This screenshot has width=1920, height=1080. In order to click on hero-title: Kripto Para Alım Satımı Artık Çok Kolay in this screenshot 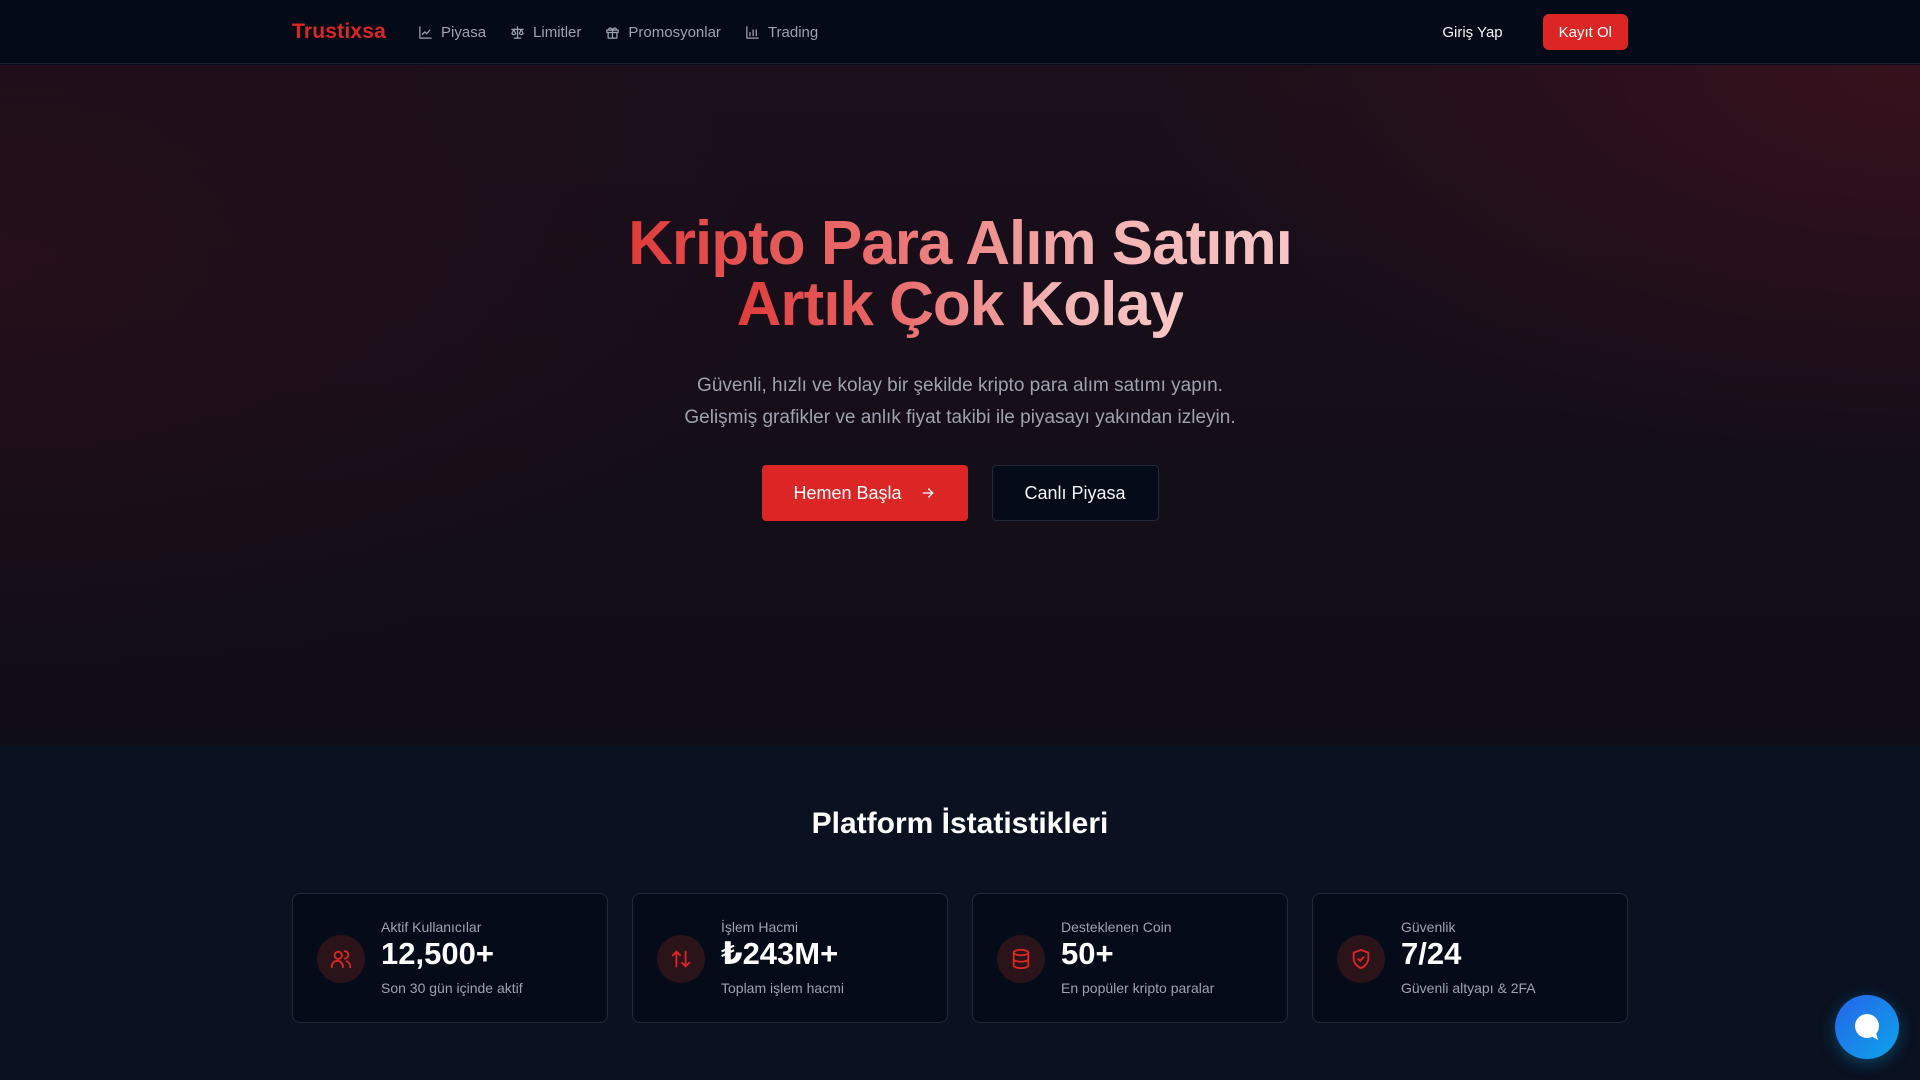, I will do `click(960, 274)`.